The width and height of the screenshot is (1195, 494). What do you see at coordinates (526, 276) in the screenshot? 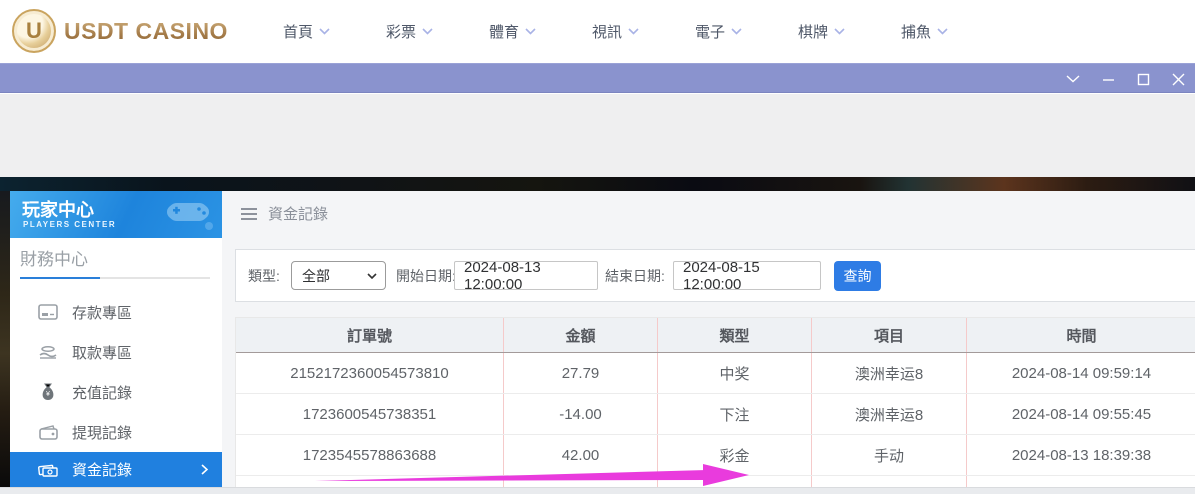
I see `start-date-input: 2024-08-13 12:00:00` at bounding box center [526, 276].